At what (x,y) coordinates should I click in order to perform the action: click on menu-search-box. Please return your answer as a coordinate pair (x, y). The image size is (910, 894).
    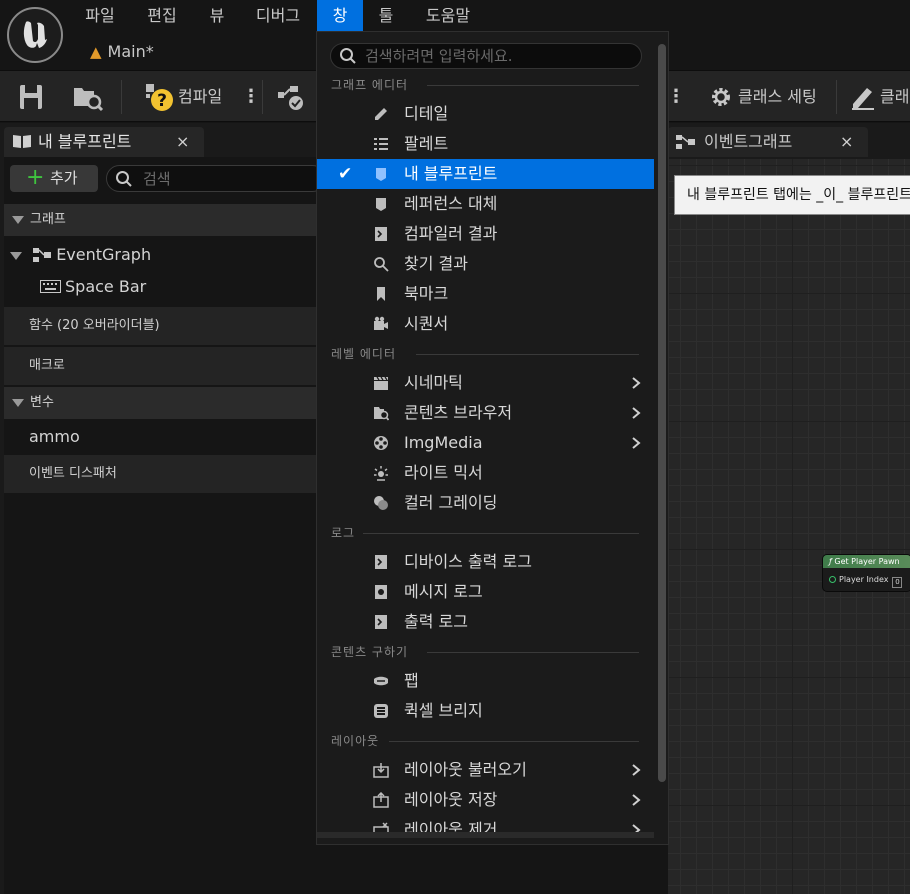
    Looking at the image, I should click on (486, 56).